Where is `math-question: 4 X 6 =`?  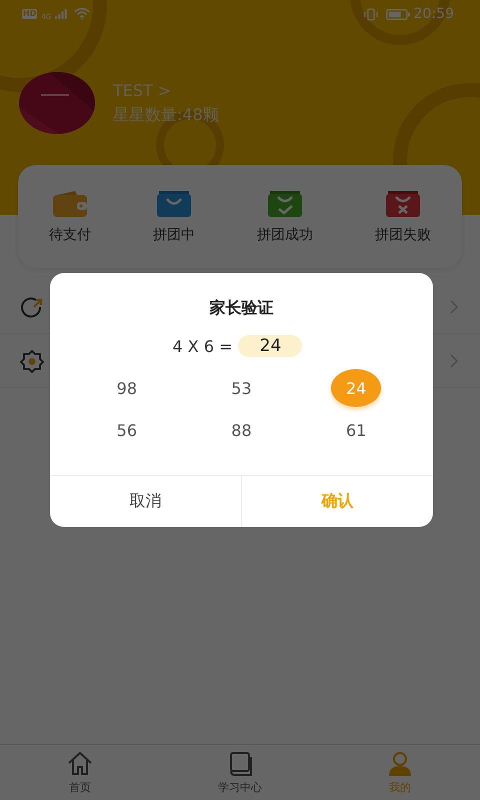 math-question: 4 X 6 = is located at coordinates (202, 346).